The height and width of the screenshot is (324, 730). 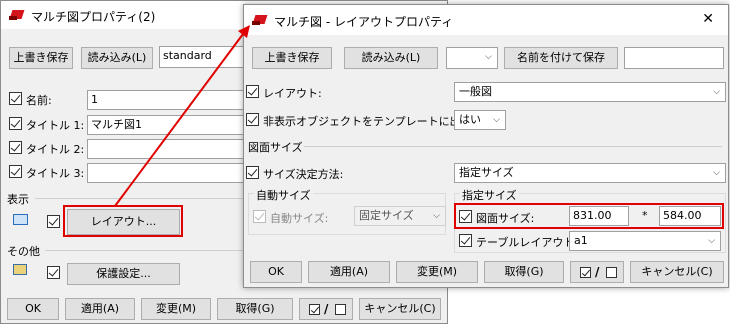 What do you see at coordinates (513, 146) in the screenshot?
I see `sheet-size-divider` at bounding box center [513, 146].